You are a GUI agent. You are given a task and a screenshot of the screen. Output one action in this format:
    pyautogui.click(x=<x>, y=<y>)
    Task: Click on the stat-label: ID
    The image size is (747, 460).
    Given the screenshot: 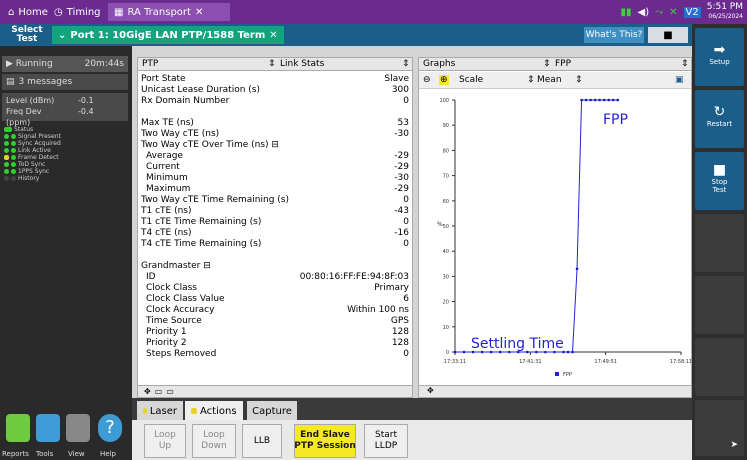 What is the action you would take?
    pyautogui.click(x=151, y=277)
    